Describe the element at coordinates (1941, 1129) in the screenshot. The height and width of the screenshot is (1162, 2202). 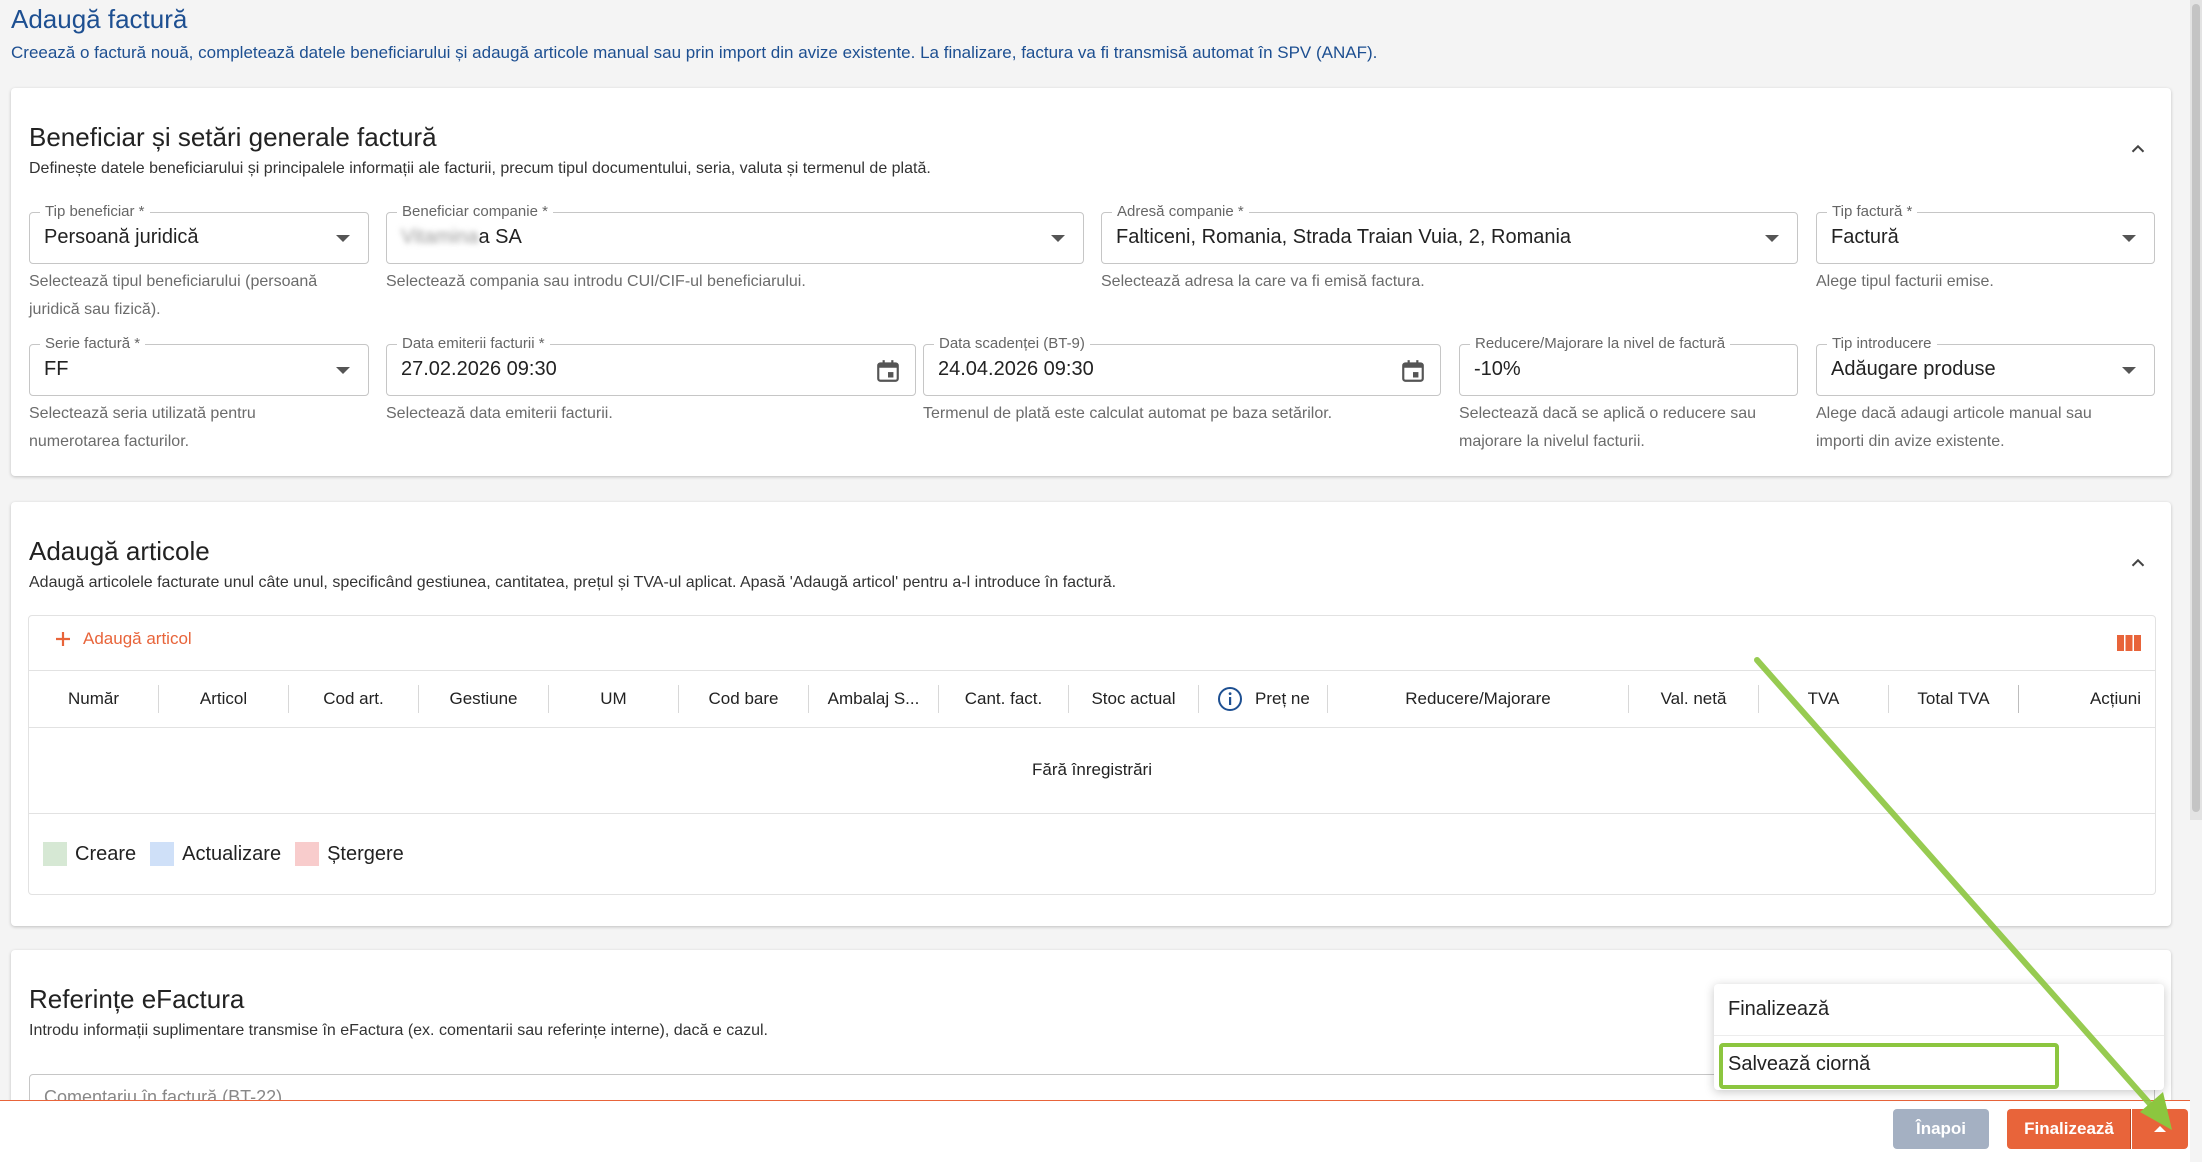
I see `back-button: Înapoi` at that location.